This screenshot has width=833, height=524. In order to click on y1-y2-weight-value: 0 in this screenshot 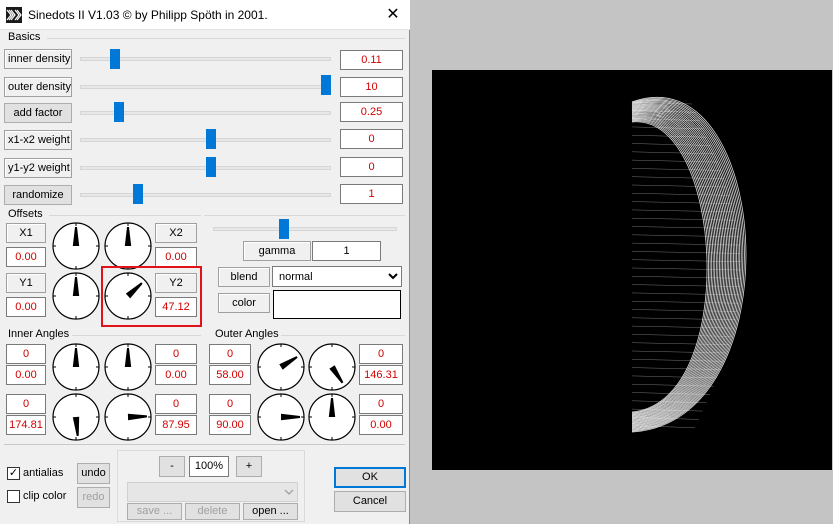, I will do `click(371, 167)`.